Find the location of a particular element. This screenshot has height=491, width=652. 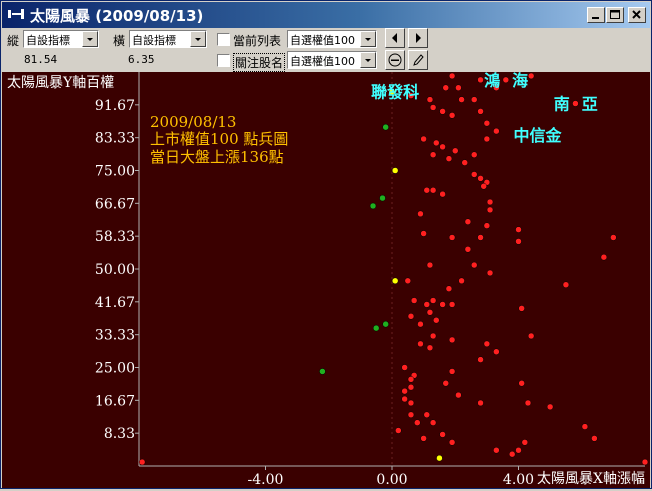

y-tick-label: 41.67 is located at coordinates (115, 303).